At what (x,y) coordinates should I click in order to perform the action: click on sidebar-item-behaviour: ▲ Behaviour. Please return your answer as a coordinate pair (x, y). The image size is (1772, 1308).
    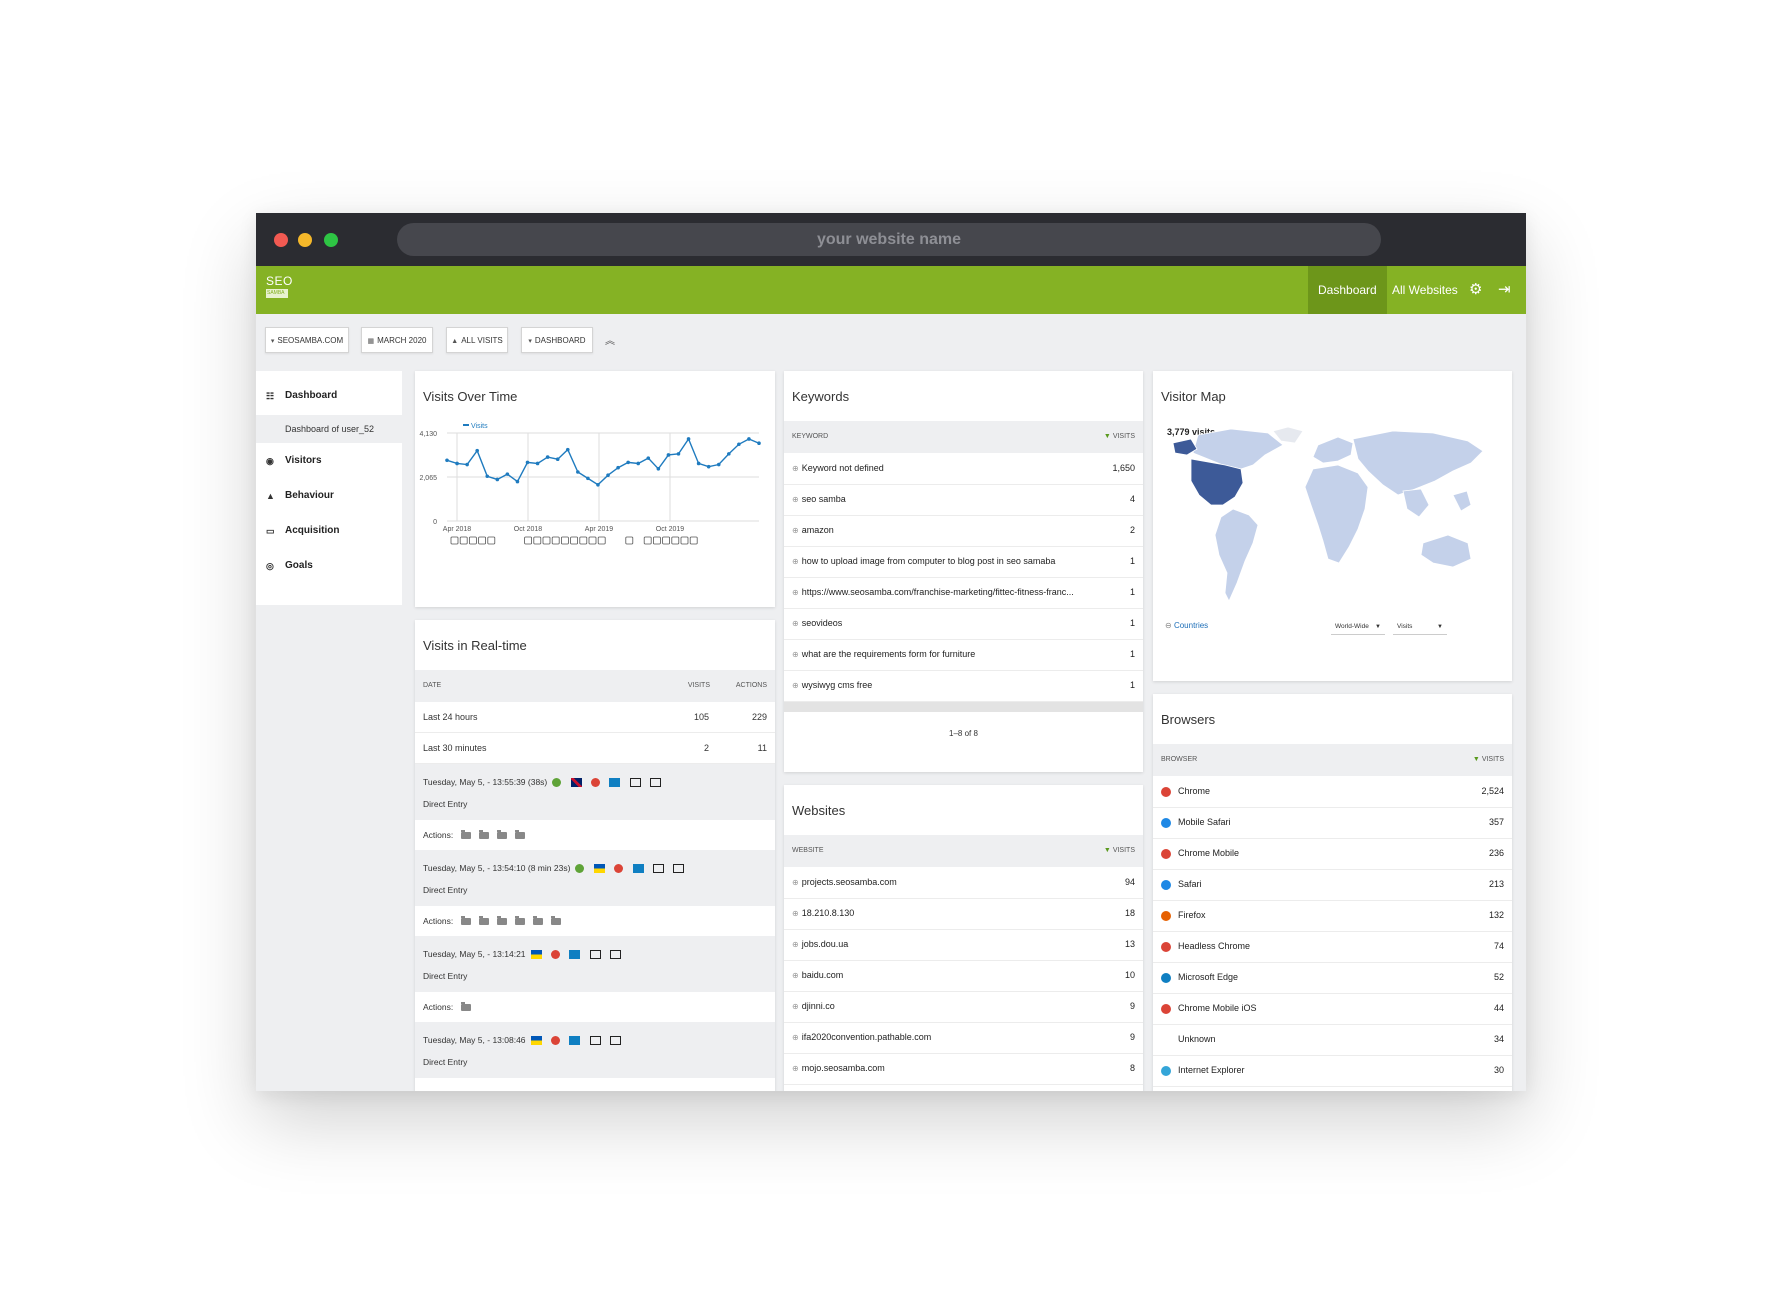
    Looking at the image, I should click on (329, 496).